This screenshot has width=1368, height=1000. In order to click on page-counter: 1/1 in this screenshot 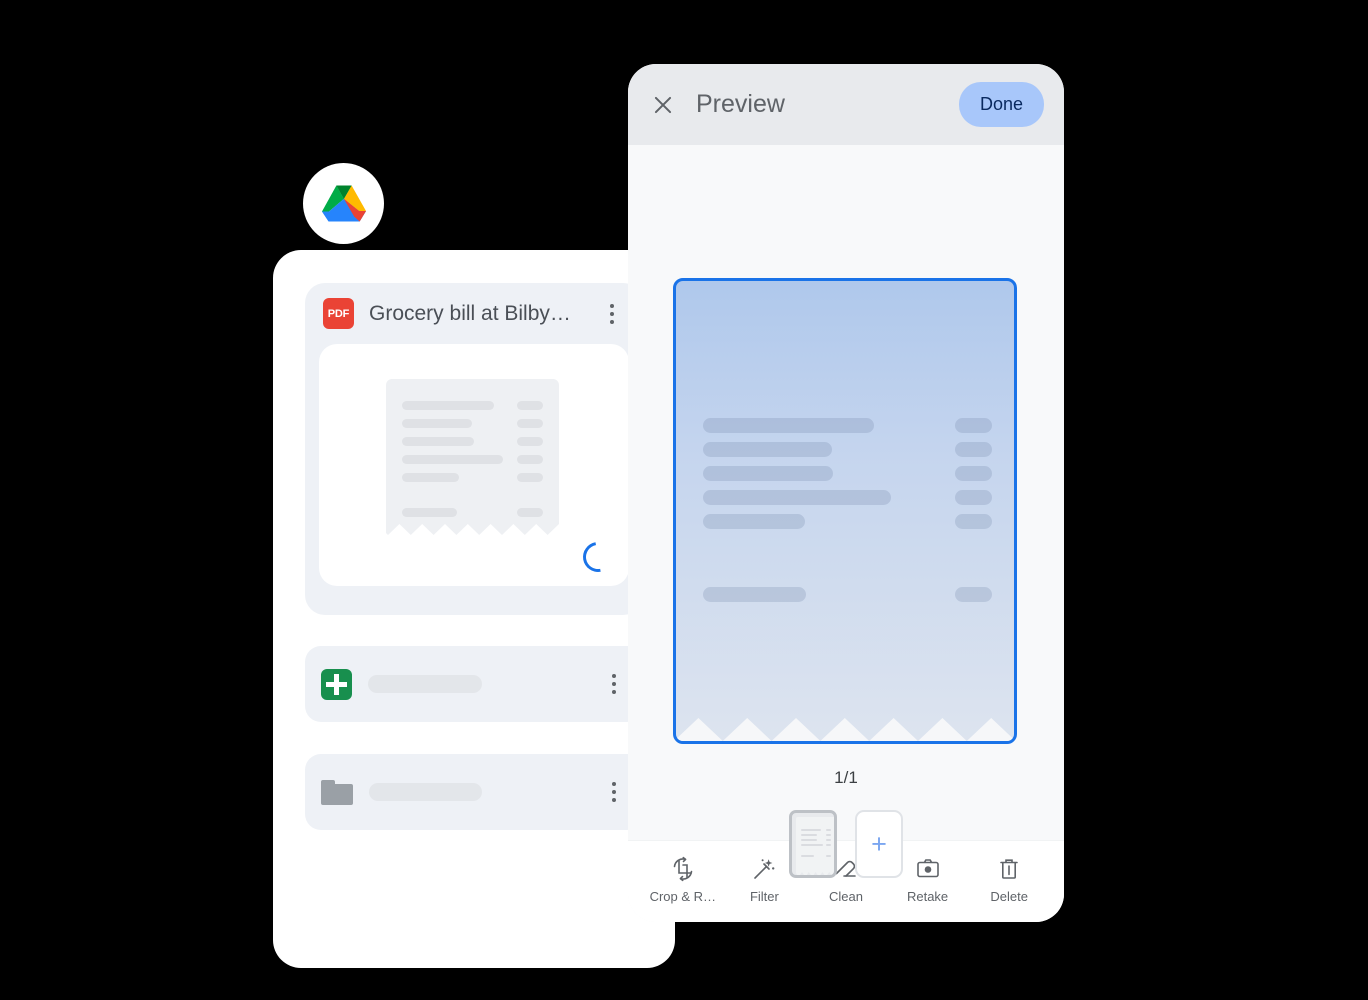, I will do `click(846, 777)`.